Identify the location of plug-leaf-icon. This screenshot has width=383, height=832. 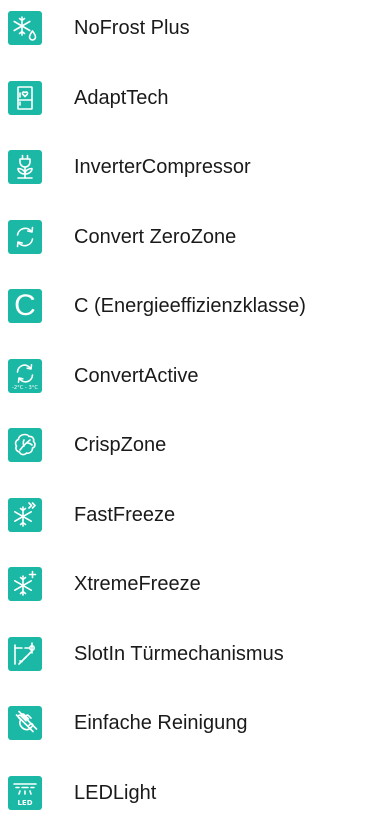
(25, 167).